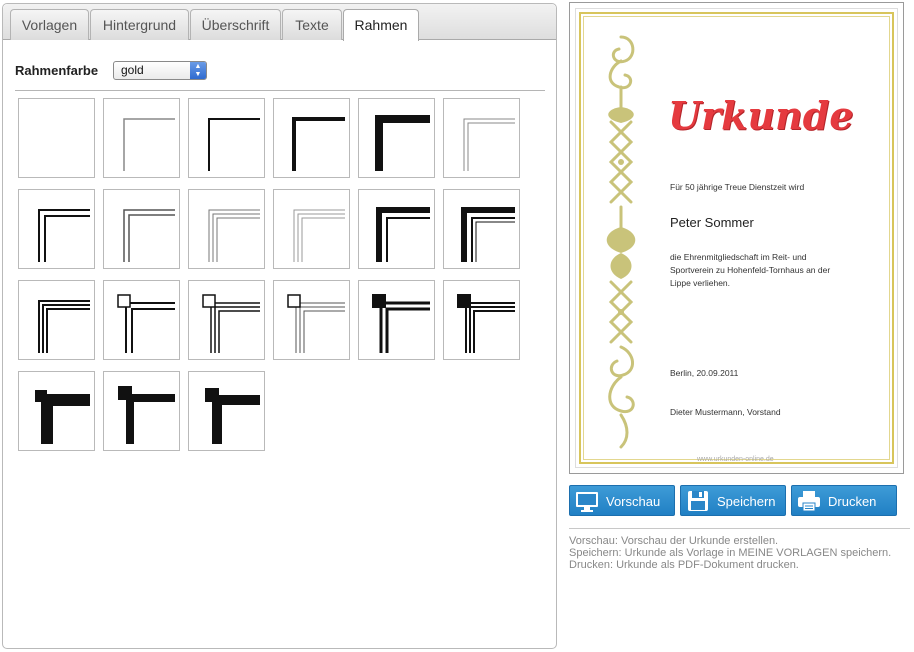  Describe the element at coordinates (587, 502) in the screenshot. I see `monitor-icon` at that location.